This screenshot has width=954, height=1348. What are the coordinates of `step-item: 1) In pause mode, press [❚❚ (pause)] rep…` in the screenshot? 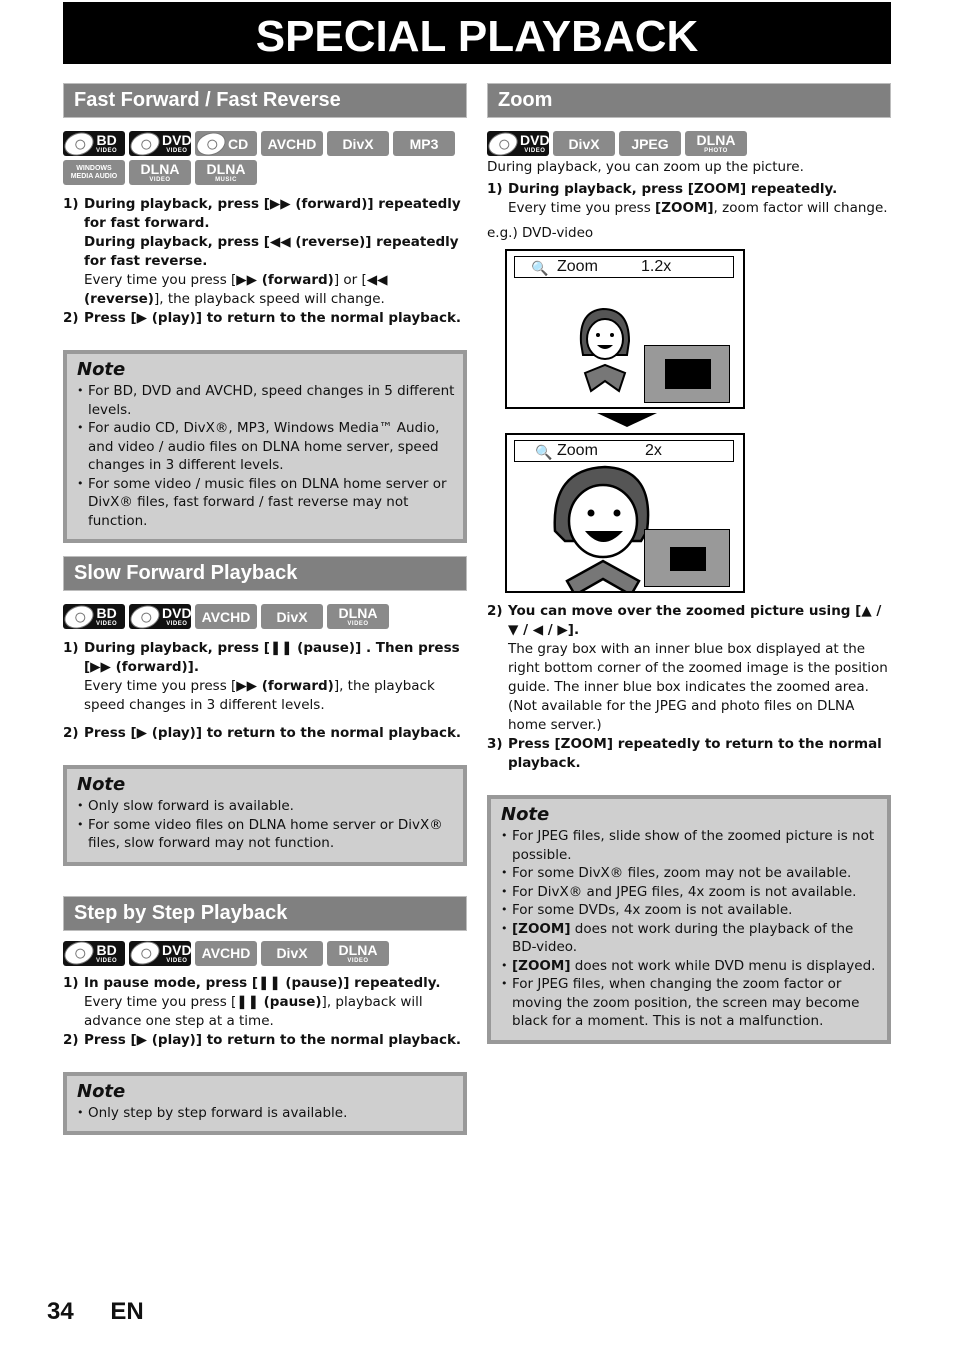 It's located at (265, 1002).